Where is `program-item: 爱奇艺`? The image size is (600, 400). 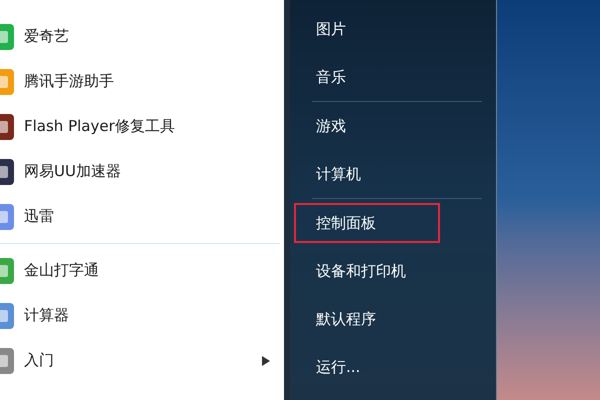 program-item: 爱奇艺 is located at coordinates (142, 36).